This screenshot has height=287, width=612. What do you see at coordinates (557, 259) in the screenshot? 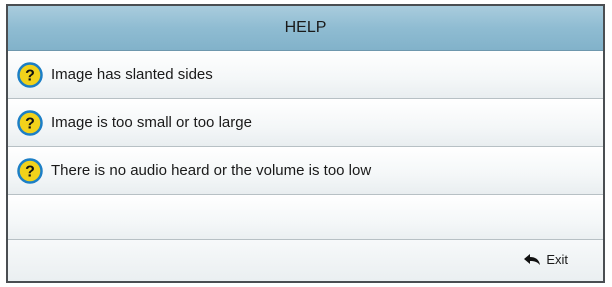
I see `exit-label: Exit` at bounding box center [557, 259].